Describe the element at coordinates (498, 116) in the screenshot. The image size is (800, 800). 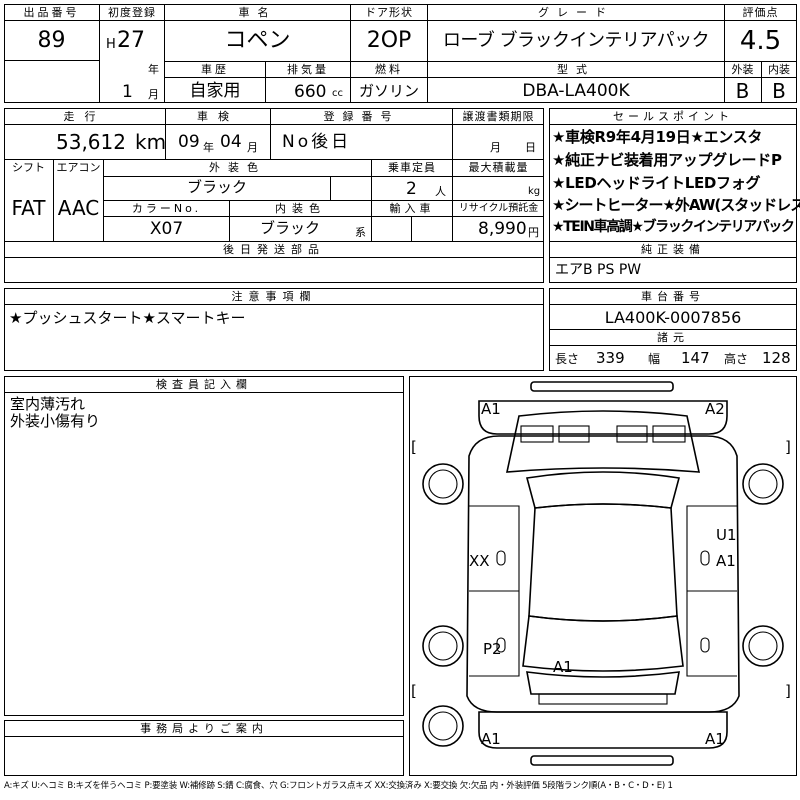
I see `transfer-label: 譲渡書類期限` at that location.